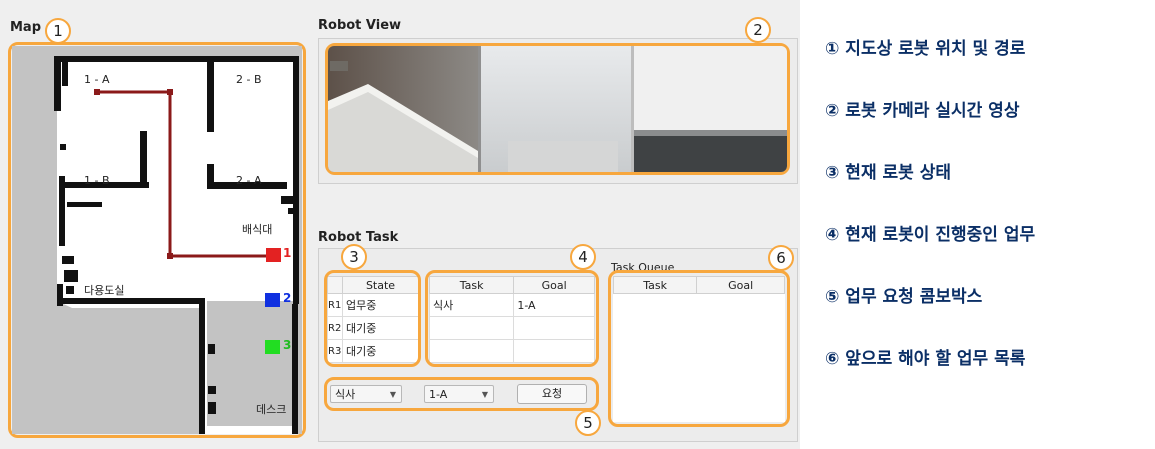 This screenshot has width=1155, height=449. What do you see at coordinates (925, 49) in the screenshot?
I see `legend-item: ① 지도상 로봇 위치 및 경로` at bounding box center [925, 49].